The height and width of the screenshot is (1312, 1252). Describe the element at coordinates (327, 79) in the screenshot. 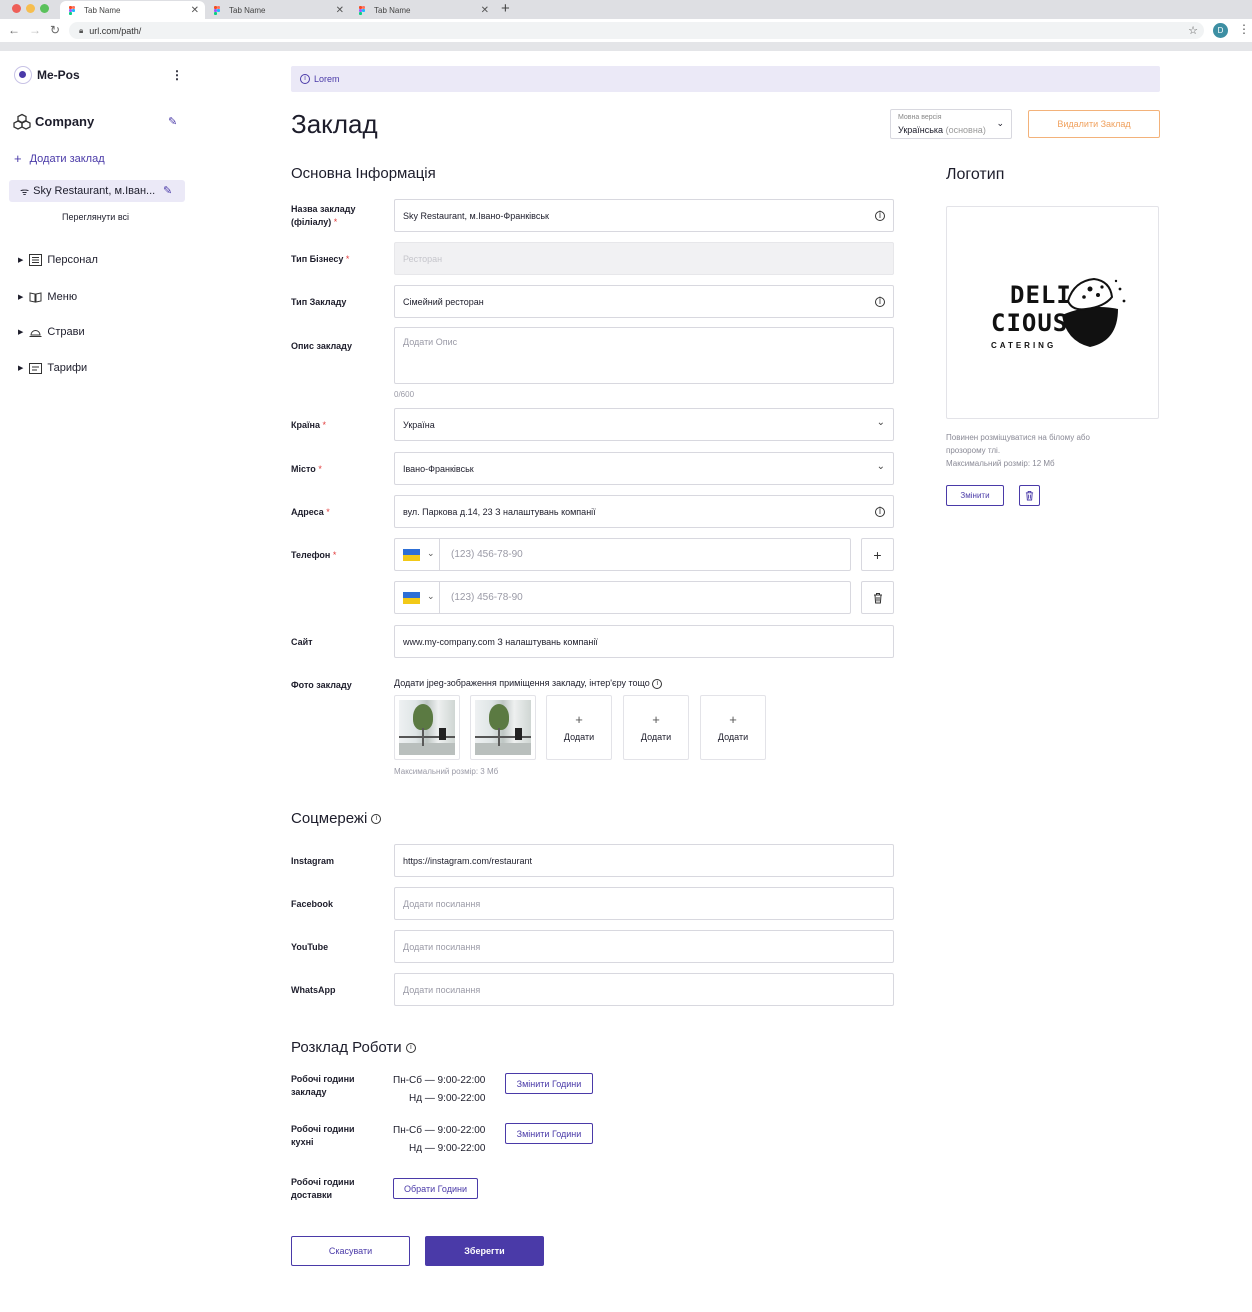

I see `banner-text: Lorem` at that location.